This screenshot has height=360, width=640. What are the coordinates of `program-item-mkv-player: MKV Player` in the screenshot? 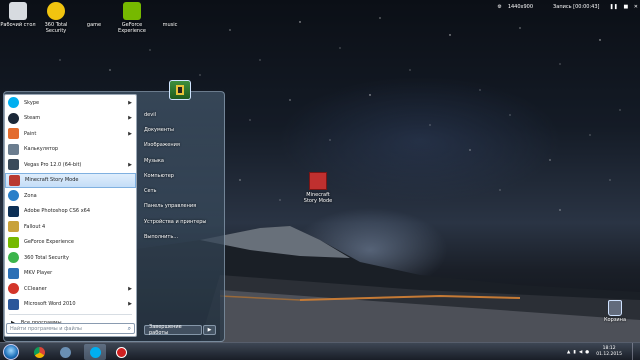 It's located at (70, 274).